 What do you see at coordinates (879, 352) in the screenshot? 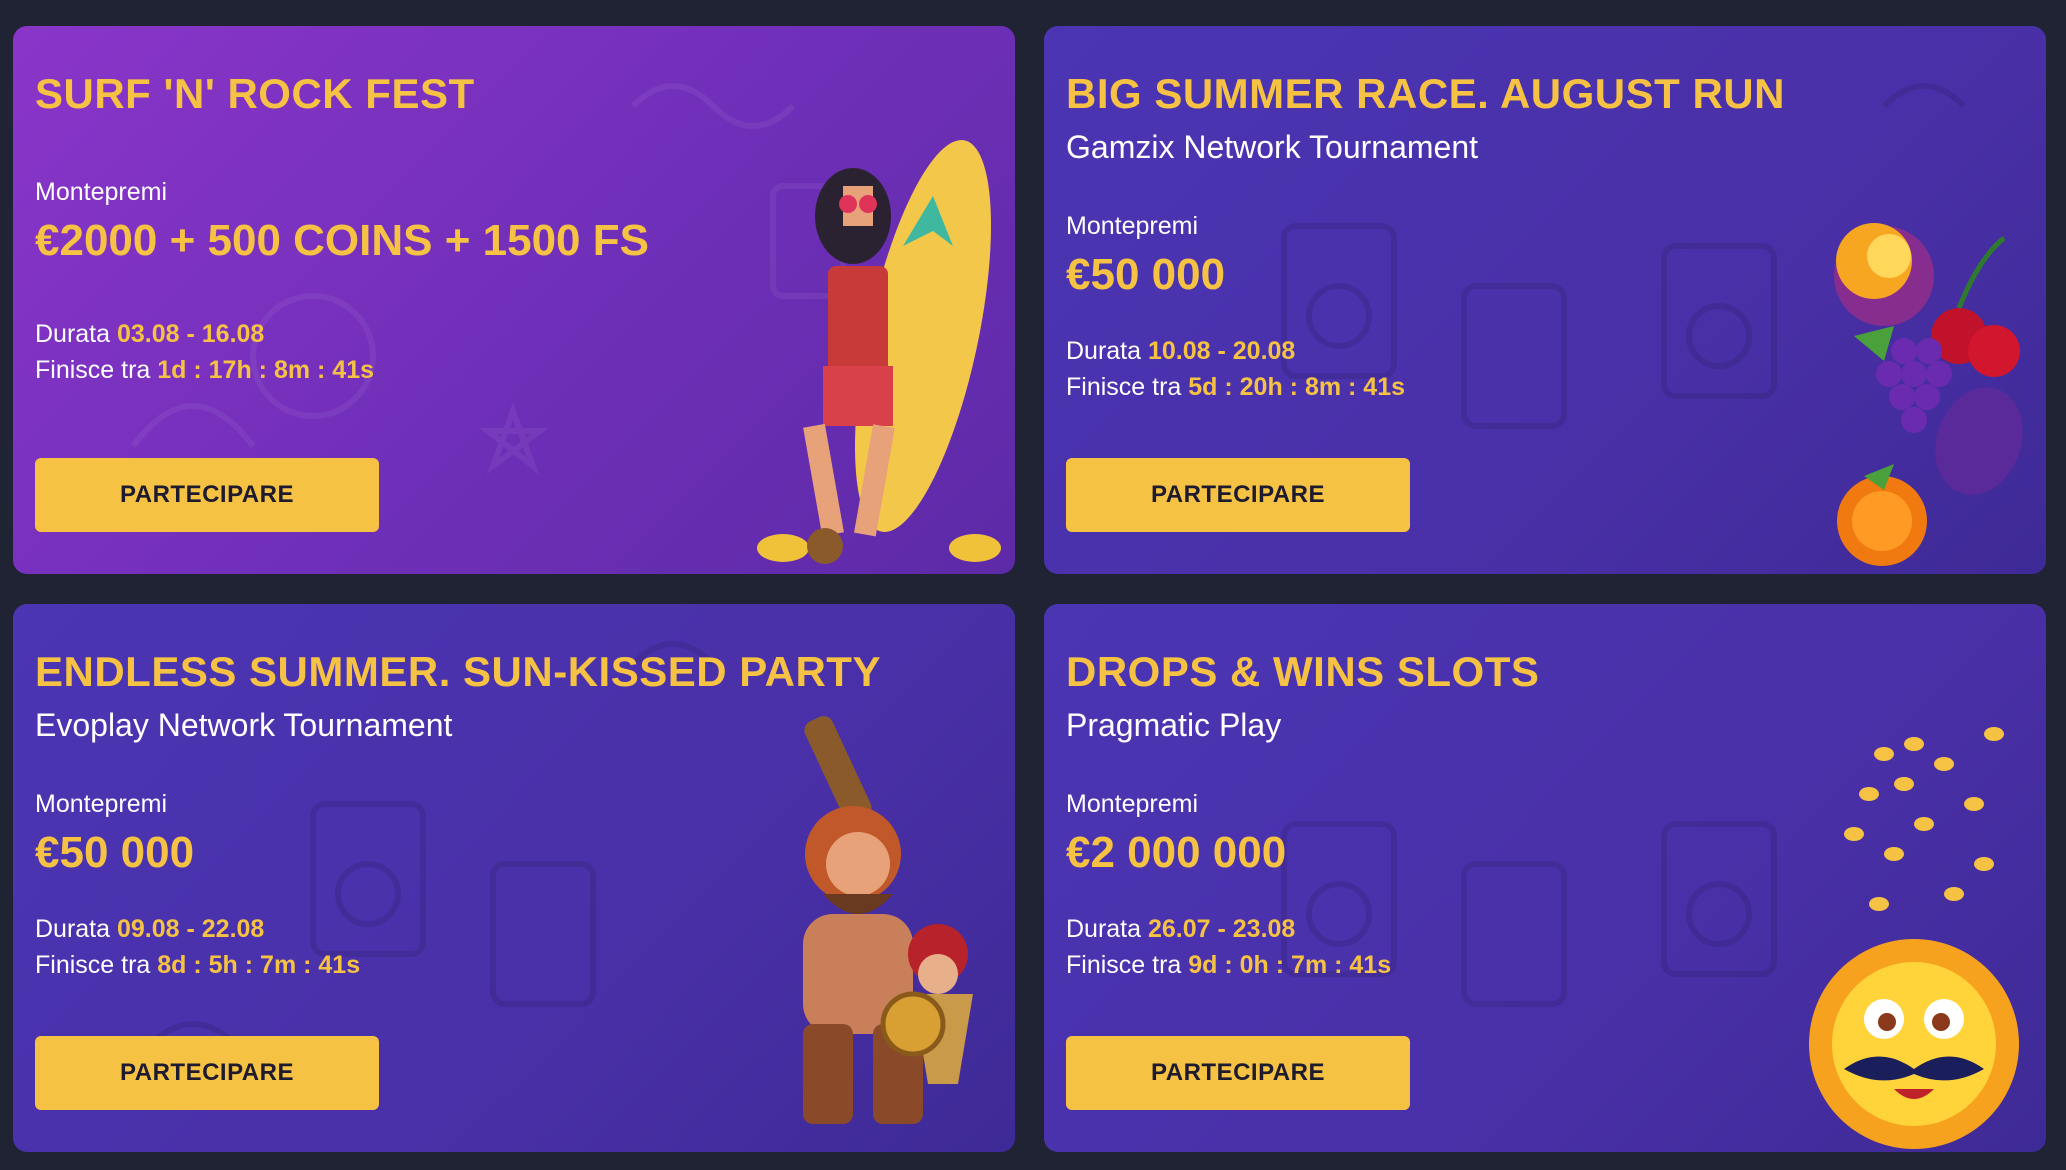
I see `rocker-surfboard-illustration` at bounding box center [879, 352].